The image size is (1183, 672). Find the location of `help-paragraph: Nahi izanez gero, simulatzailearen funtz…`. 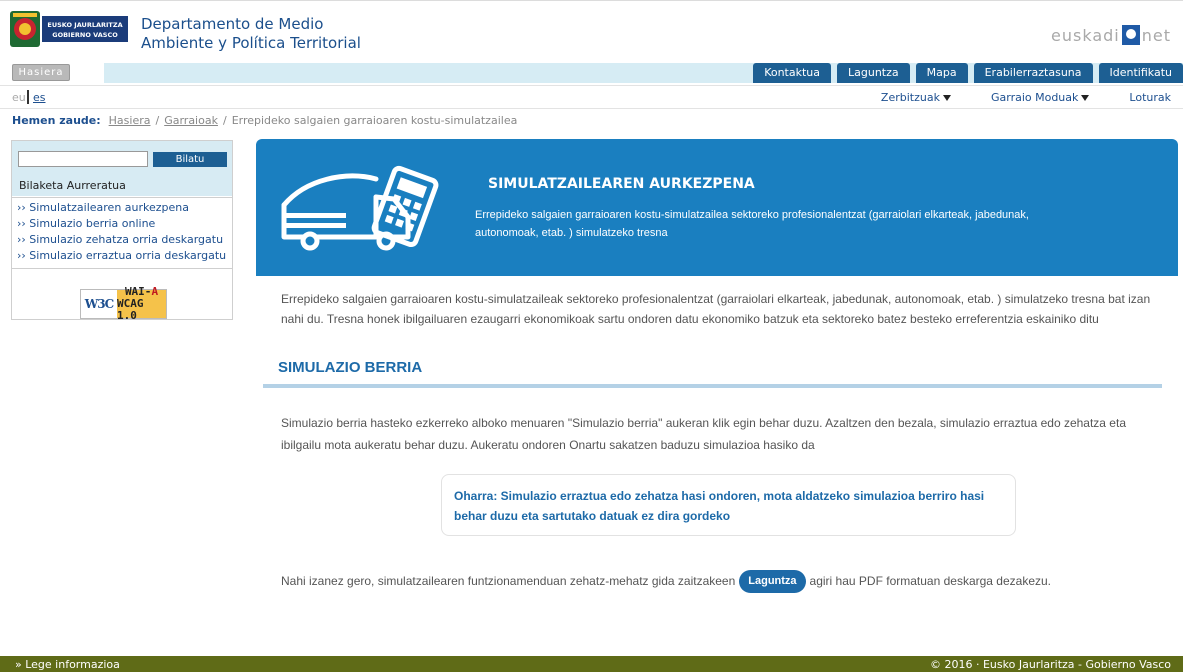

help-paragraph: Nahi izanez gero, simulatzailearen funtz… is located at coordinates (666, 581).